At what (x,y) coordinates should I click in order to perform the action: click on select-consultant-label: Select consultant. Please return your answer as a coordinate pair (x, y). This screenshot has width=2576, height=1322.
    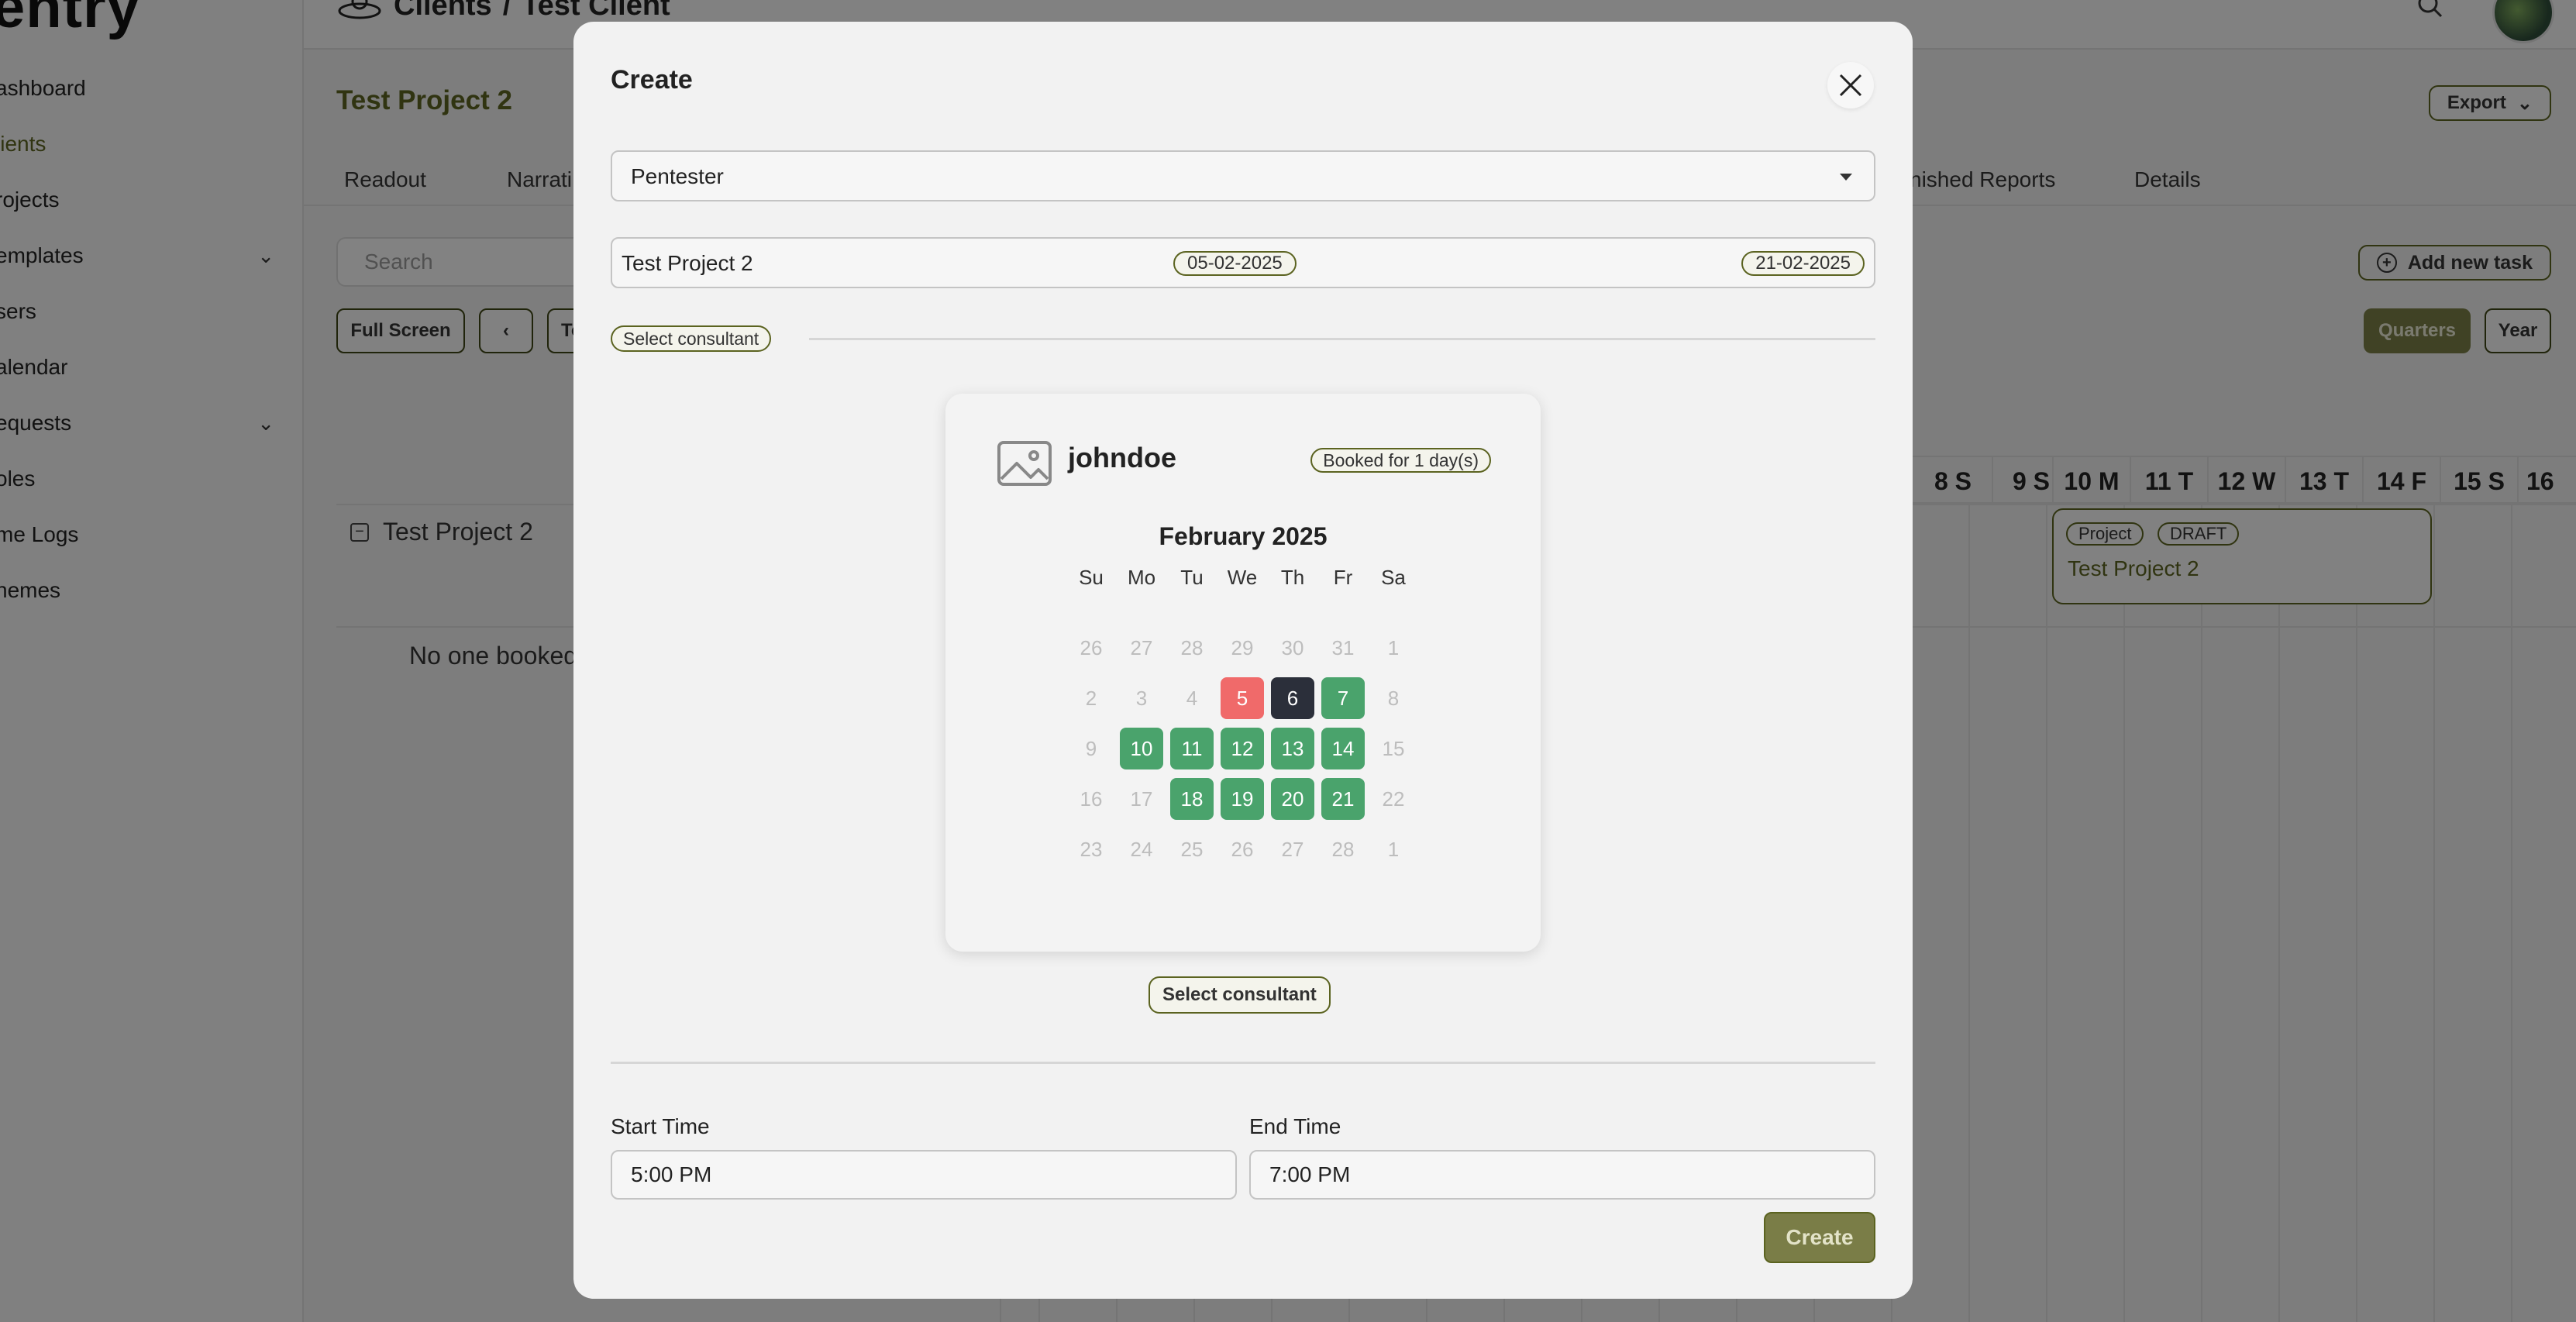
    Looking at the image, I should click on (691, 338).